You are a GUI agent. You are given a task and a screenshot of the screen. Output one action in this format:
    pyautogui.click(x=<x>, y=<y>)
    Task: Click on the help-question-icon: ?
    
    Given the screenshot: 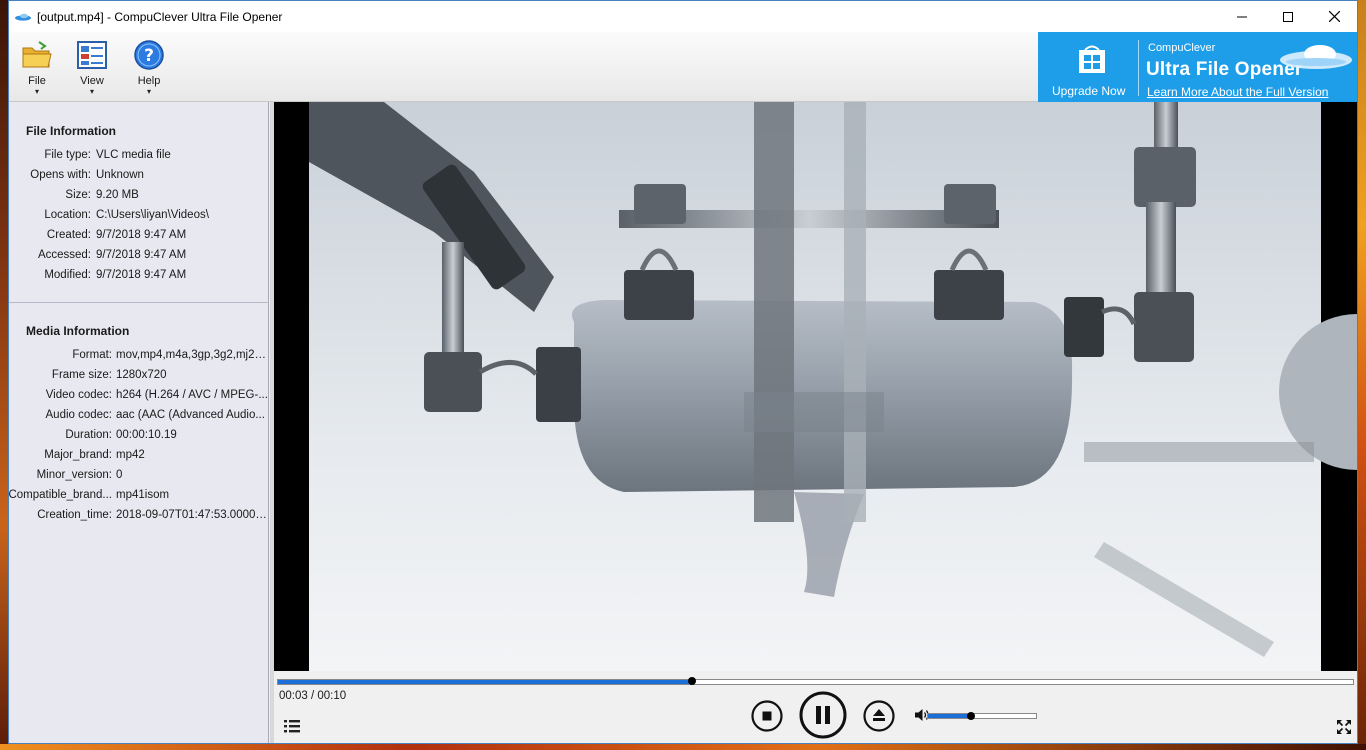 What is the action you would take?
    pyautogui.click(x=149, y=55)
    